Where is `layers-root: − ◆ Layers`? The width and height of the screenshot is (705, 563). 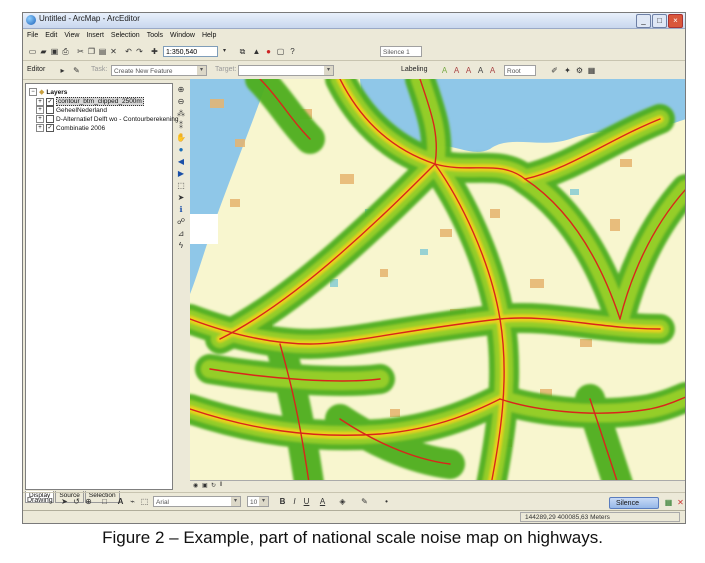 layers-root: − ◆ Layers is located at coordinates (48, 92).